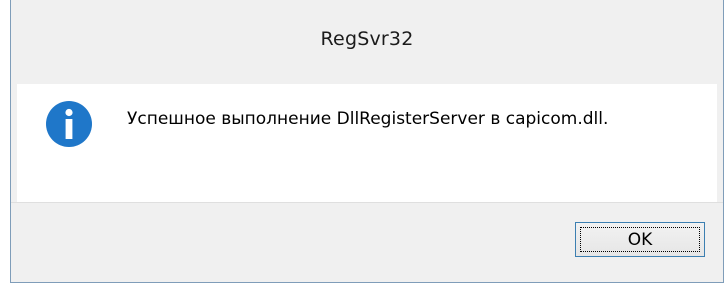  I want to click on window-title: RegSvr32, so click(367, 39).